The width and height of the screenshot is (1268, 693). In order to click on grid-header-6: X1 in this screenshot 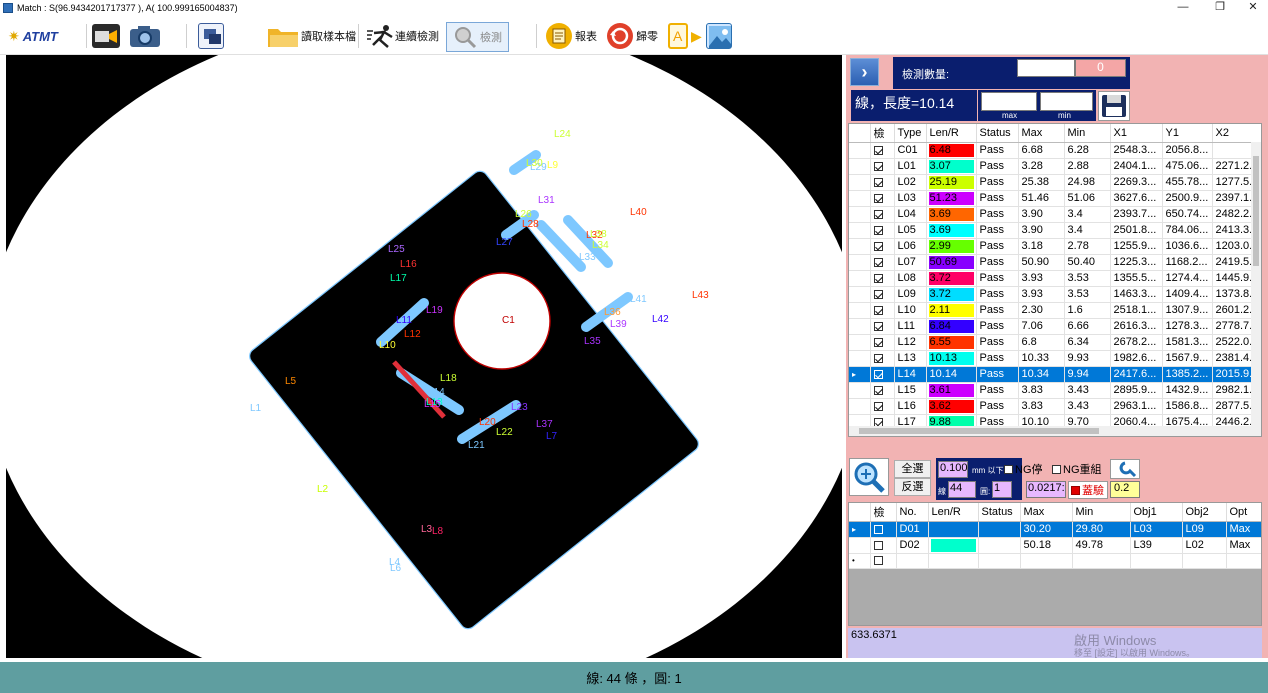, I will do `click(1136, 133)`.